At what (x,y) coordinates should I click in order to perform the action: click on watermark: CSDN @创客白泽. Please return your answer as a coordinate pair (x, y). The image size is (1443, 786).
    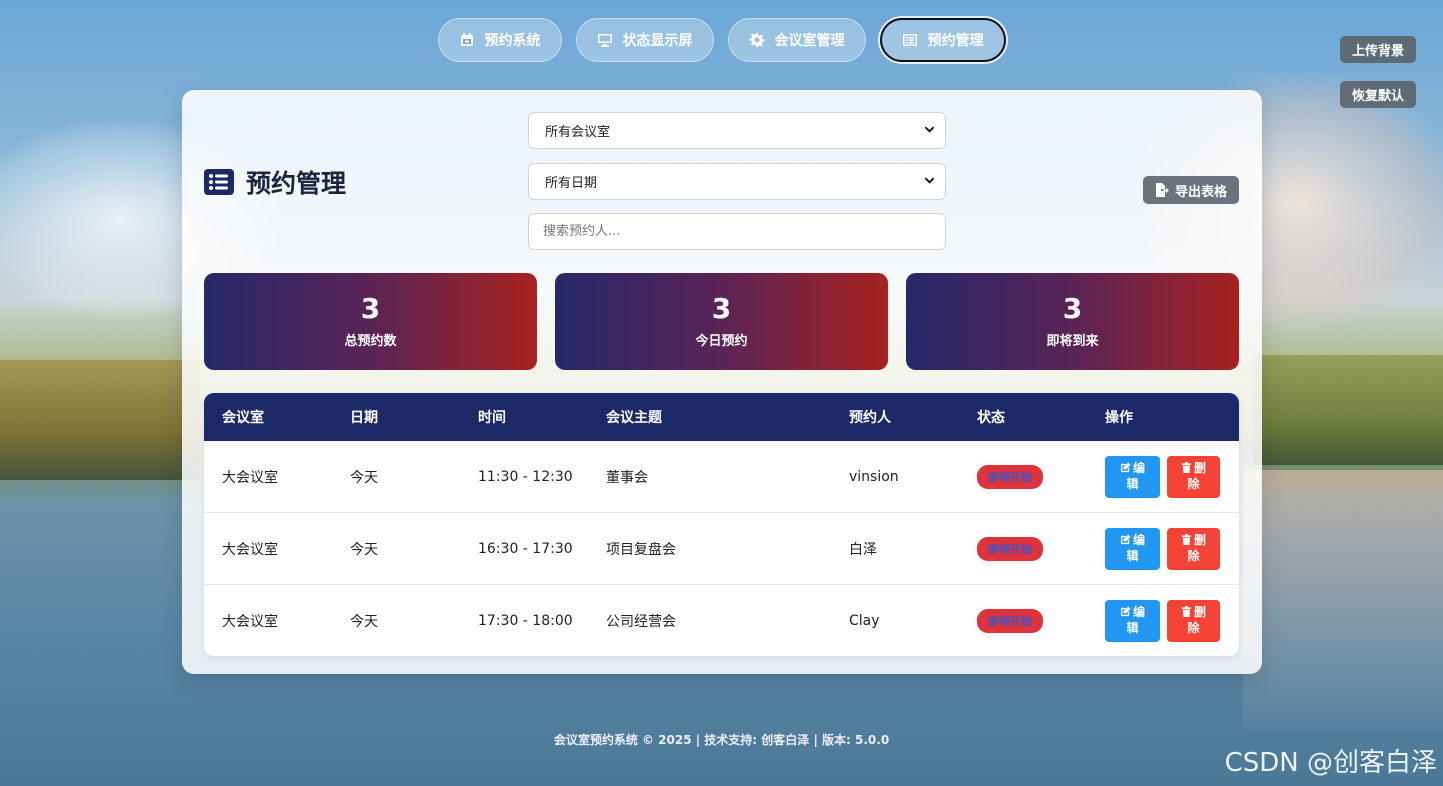
    Looking at the image, I should click on (1330, 763).